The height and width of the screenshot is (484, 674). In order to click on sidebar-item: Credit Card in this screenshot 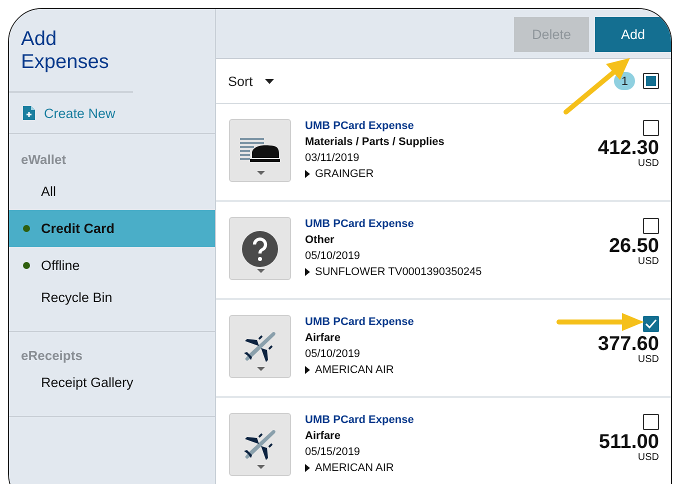, I will do `click(112, 228)`.